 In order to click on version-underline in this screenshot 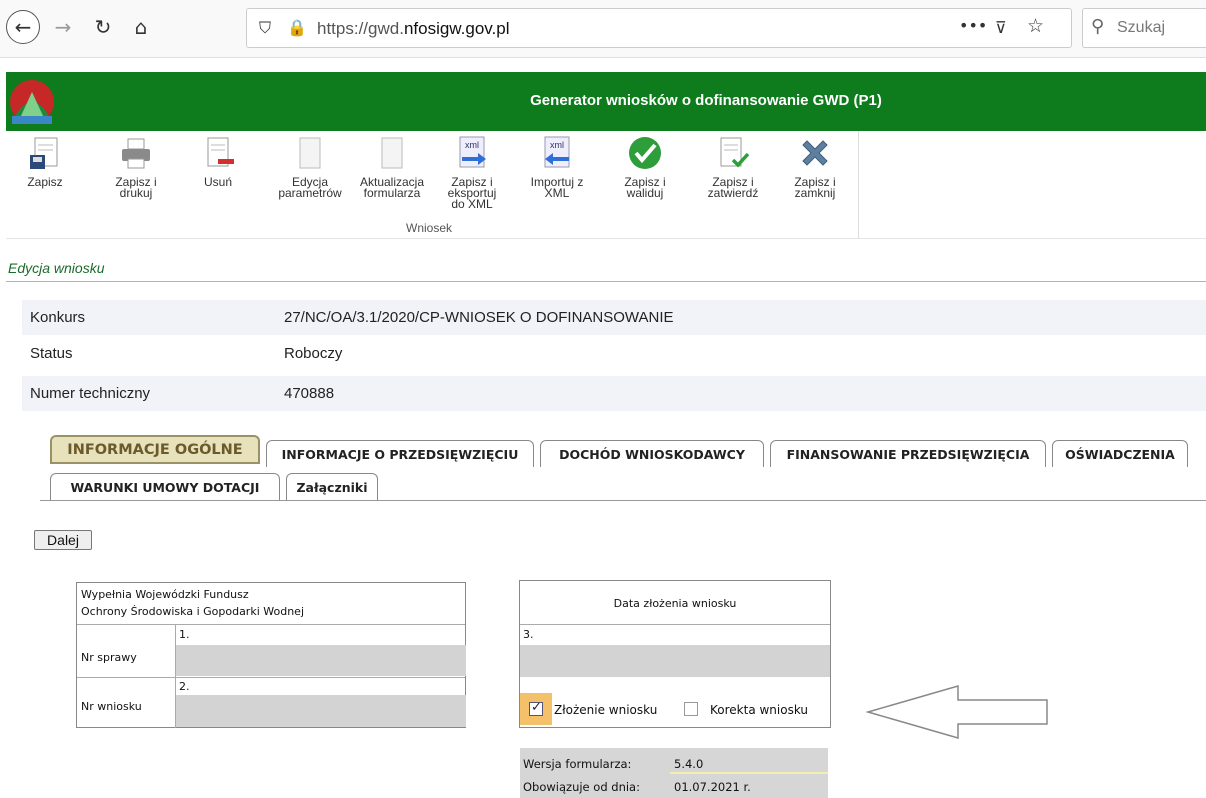, I will do `click(749, 773)`.